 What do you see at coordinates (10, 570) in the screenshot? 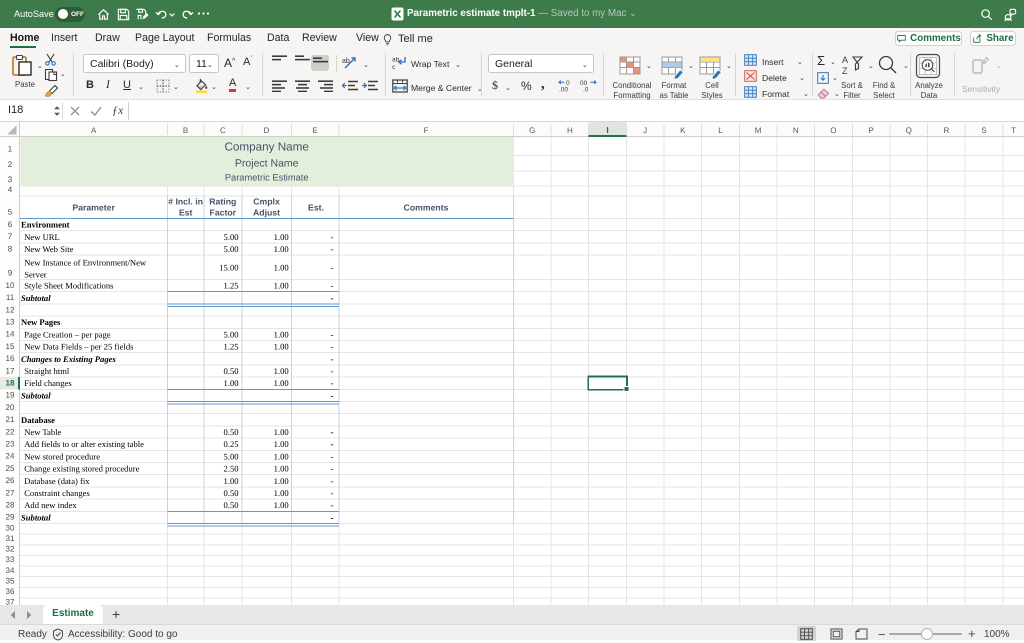
I see `svg-text: 34` at bounding box center [10, 570].